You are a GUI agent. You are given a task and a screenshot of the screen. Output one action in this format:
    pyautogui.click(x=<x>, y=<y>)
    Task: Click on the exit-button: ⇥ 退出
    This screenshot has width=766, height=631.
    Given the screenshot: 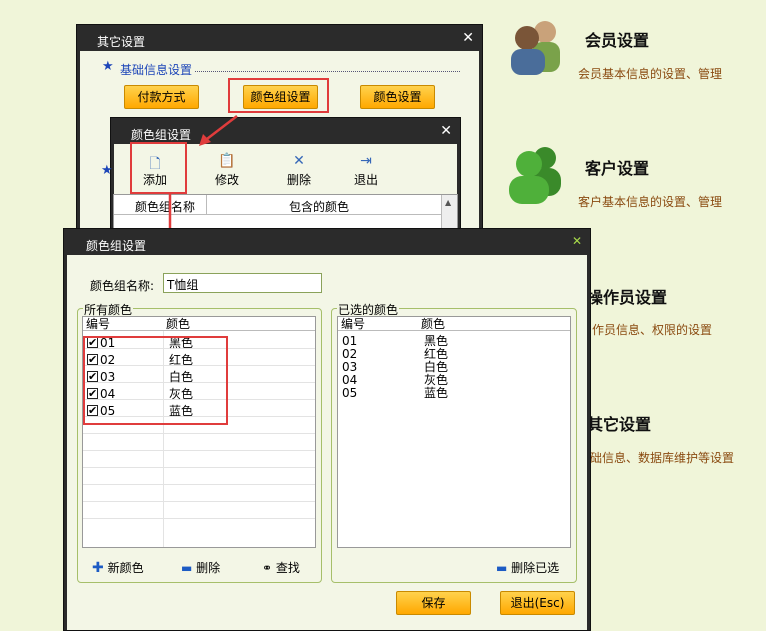 What is the action you would take?
    pyautogui.click(x=366, y=170)
    